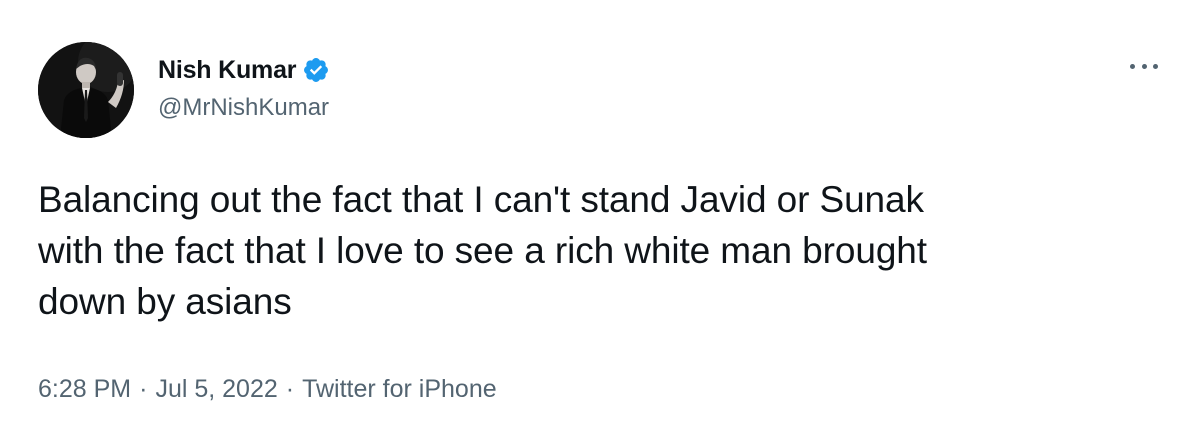  What do you see at coordinates (243, 108) in the screenshot?
I see `author-handle: @MrNishKumar` at bounding box center [243, 108].